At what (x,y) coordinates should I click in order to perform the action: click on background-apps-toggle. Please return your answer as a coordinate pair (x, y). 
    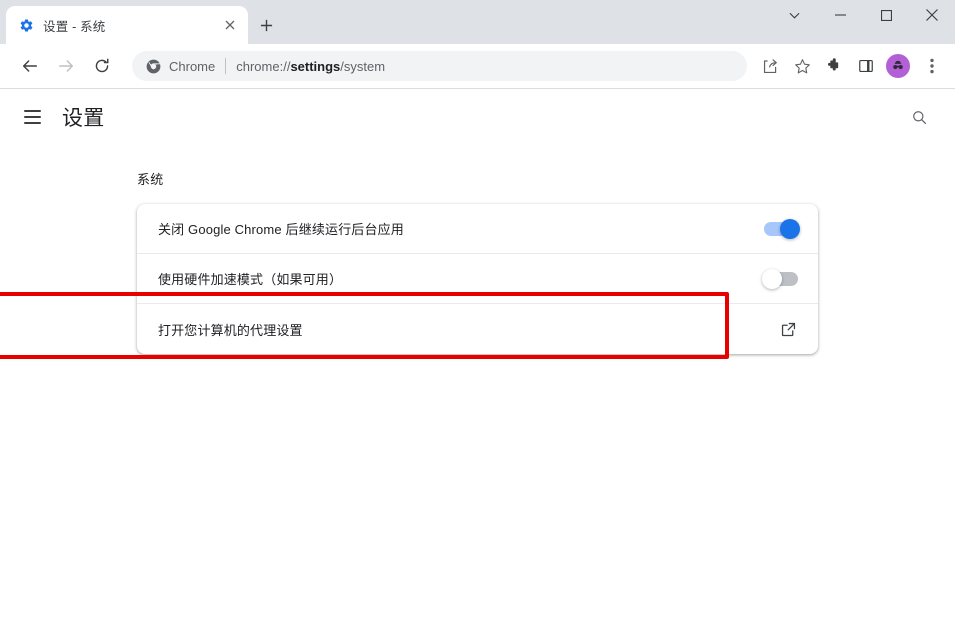
    Looking at the image, I should click on (782, 228).